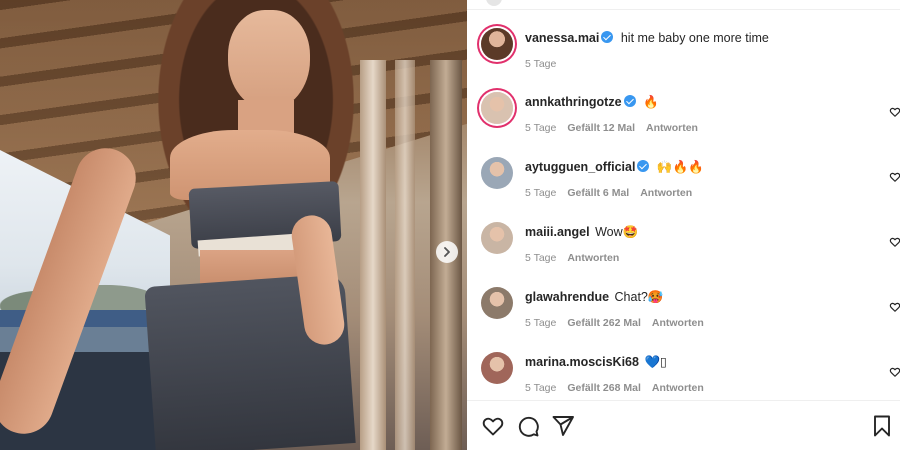 This screenshot has height=450, width=900. I want to click on divider, so click(683, 9).